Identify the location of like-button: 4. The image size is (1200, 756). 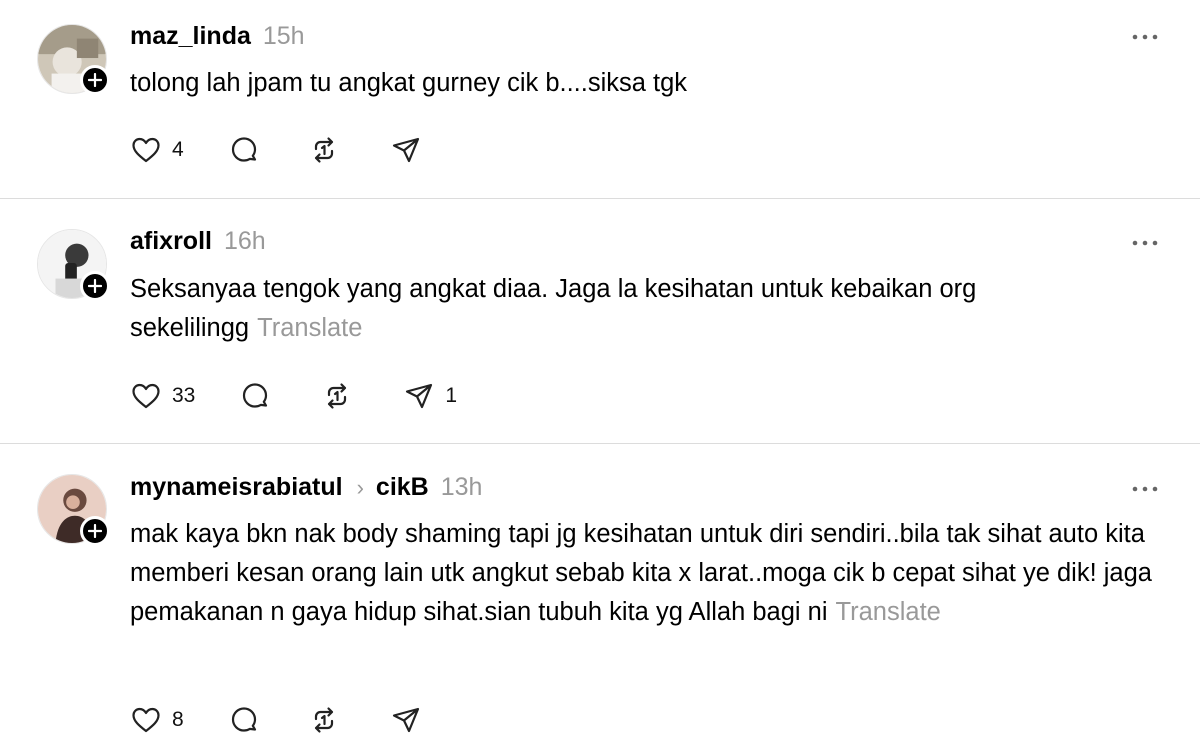
(157, 150).